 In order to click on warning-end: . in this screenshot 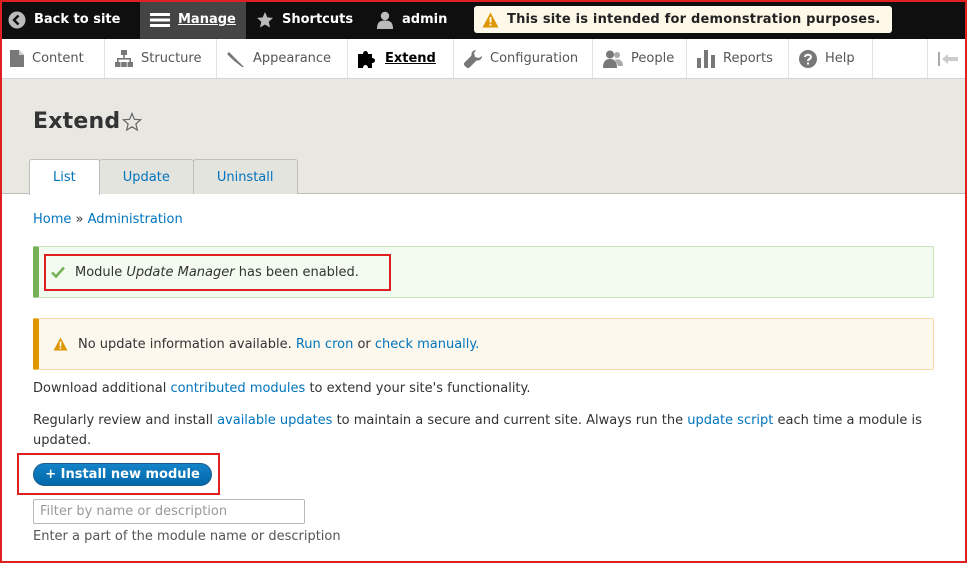, I will do `click(477, 344)`.